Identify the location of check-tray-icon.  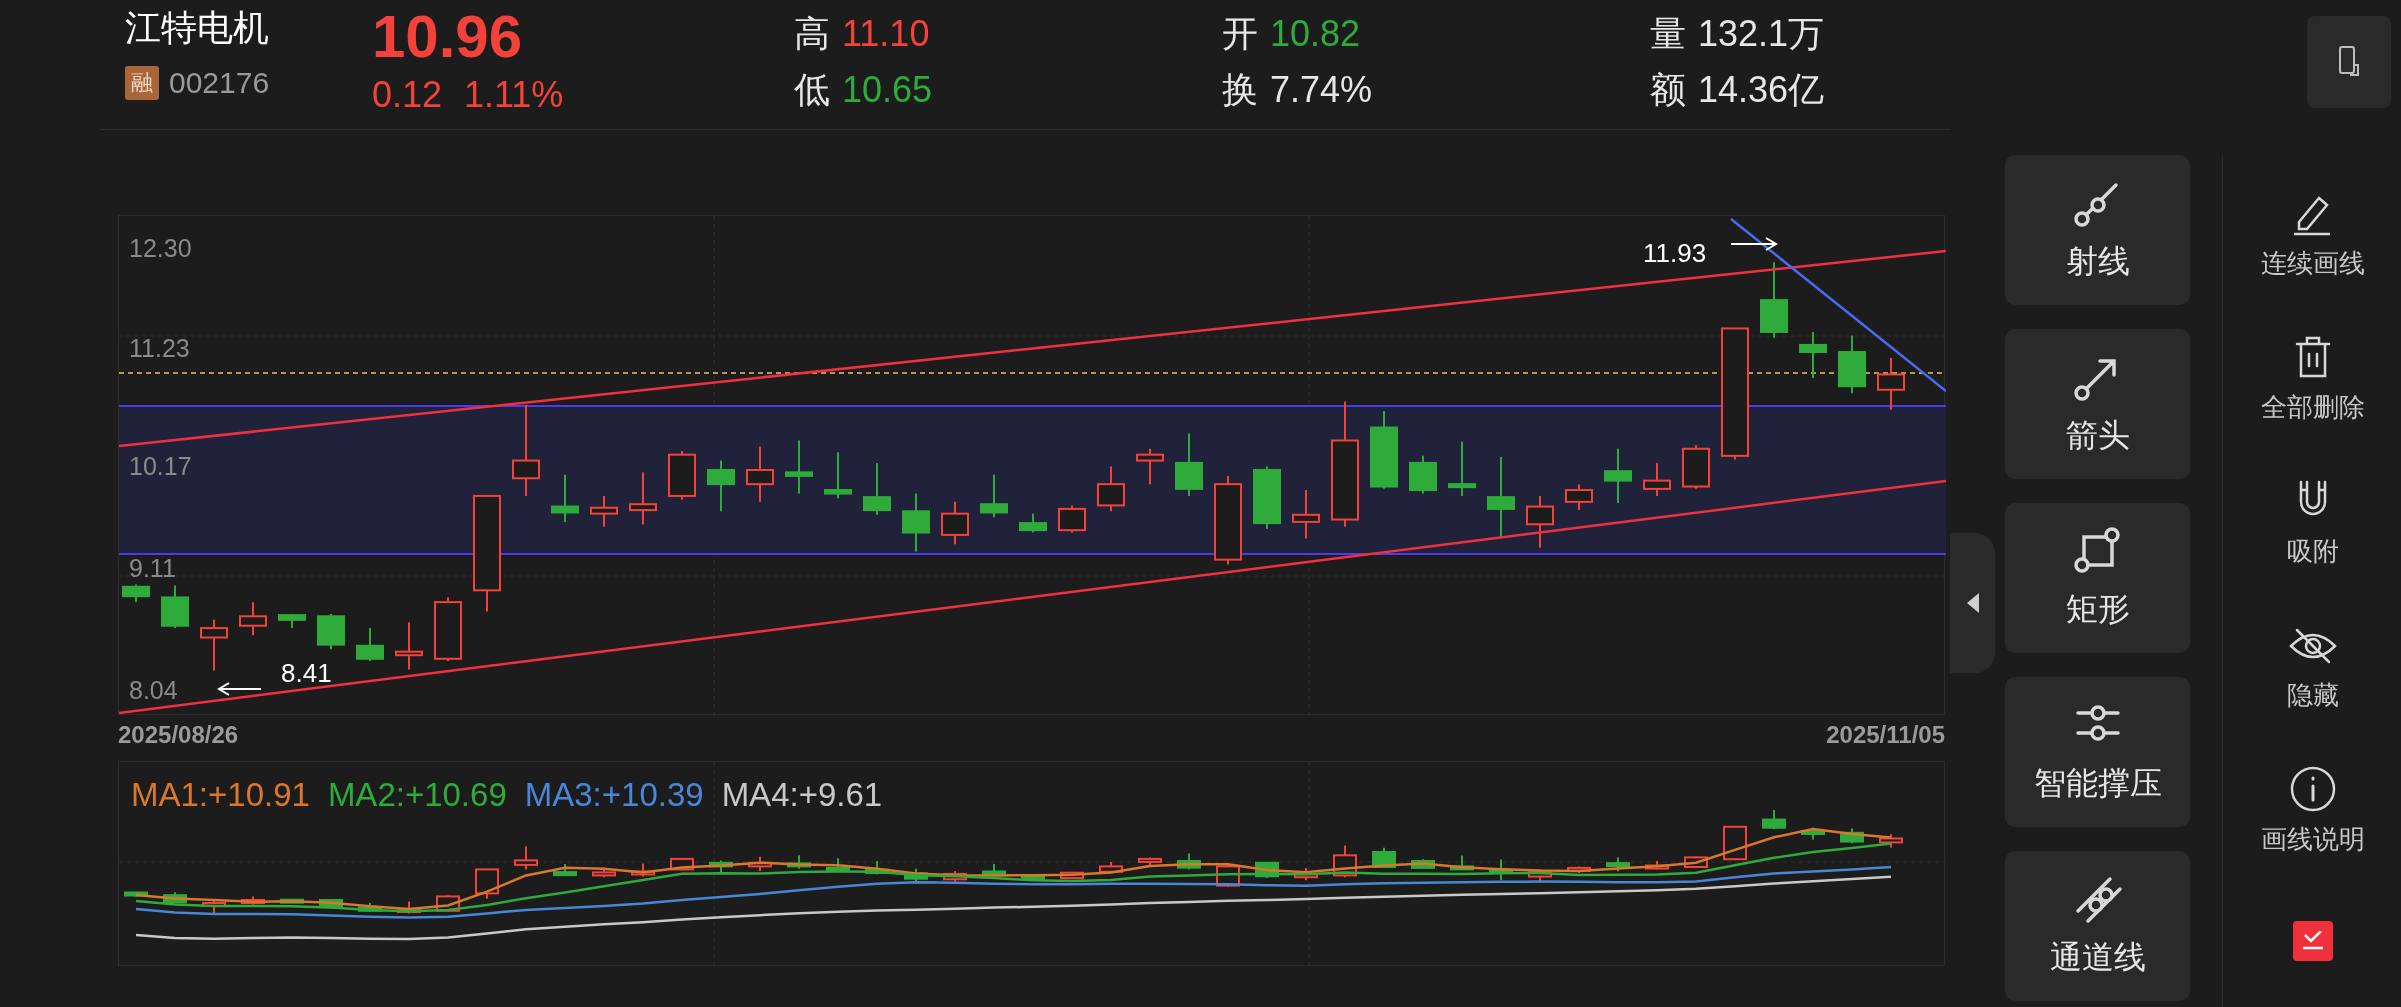
(2313, 941).